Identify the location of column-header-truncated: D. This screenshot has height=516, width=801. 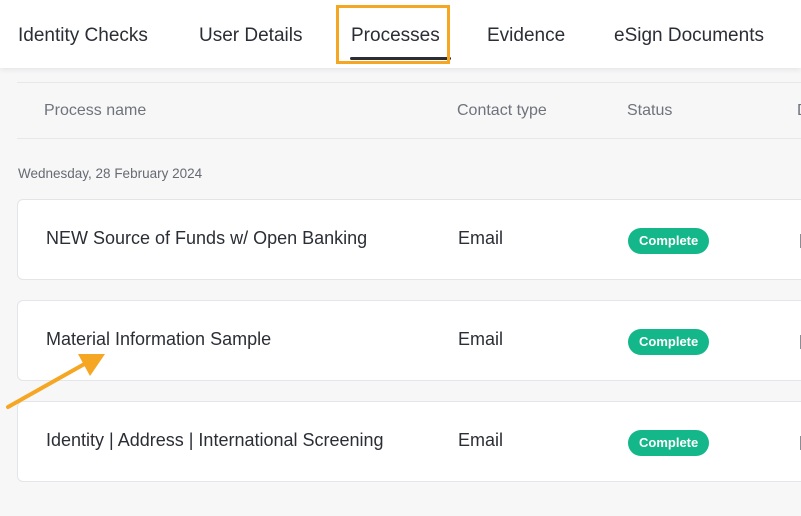
(799, 111).